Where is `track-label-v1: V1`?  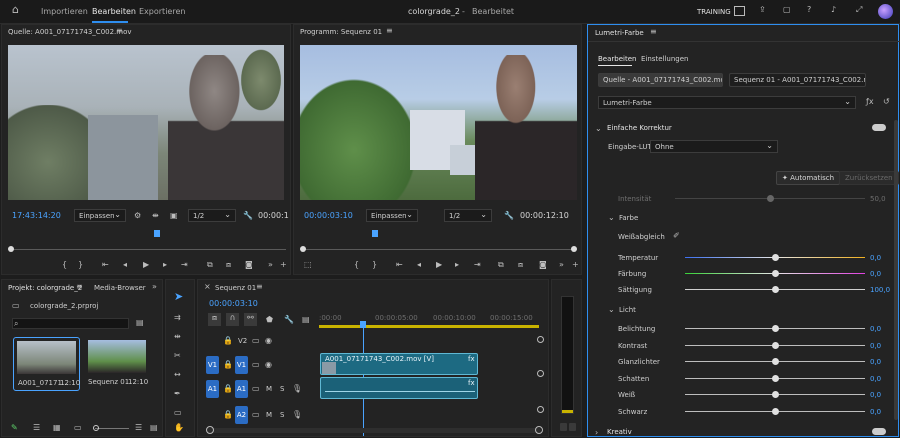 track-label-v1: V1 is located at coordinates (241, 365).